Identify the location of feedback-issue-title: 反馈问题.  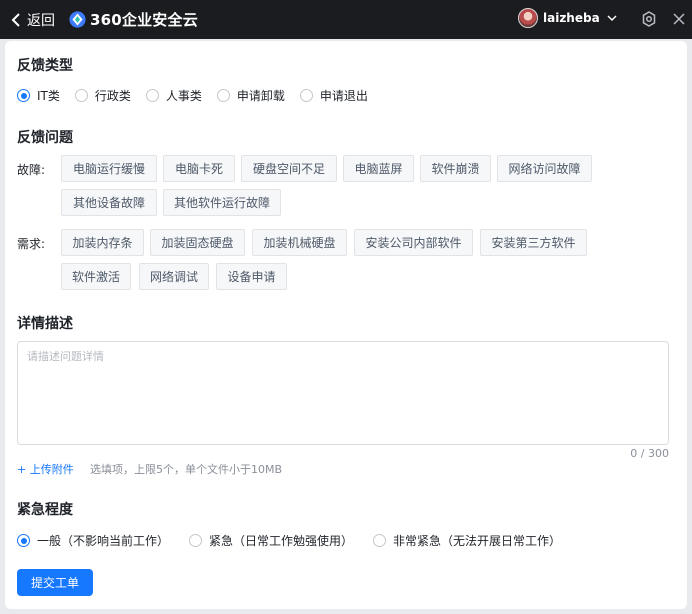
(45, 138).